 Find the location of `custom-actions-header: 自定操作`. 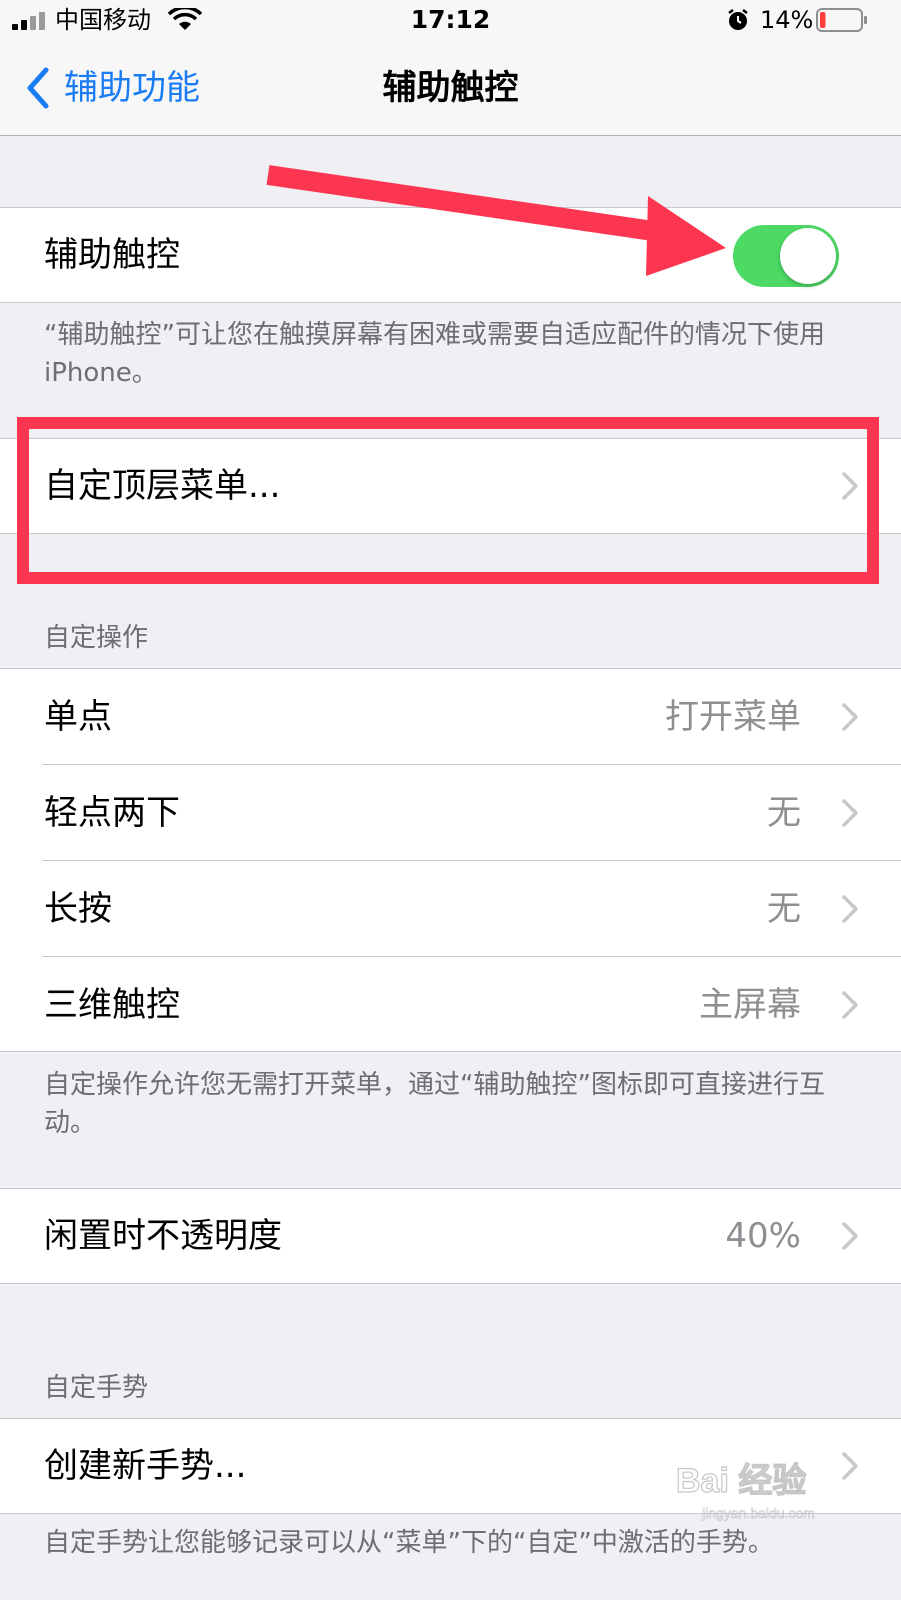

custom-actions-header: 自定操作 is located at coordinates (96, 638).